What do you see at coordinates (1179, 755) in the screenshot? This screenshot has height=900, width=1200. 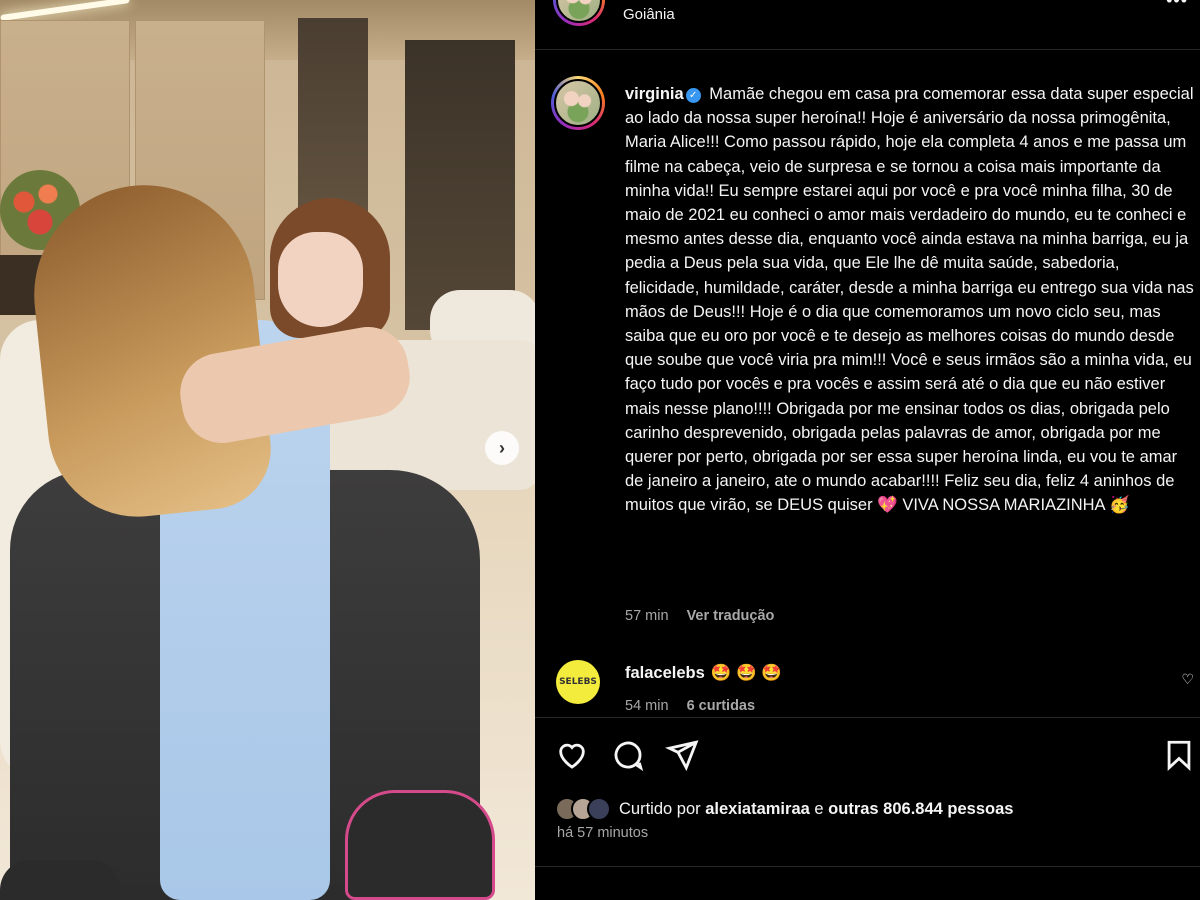 I see `bookmark-icon` at bounding box center [1179, 755].